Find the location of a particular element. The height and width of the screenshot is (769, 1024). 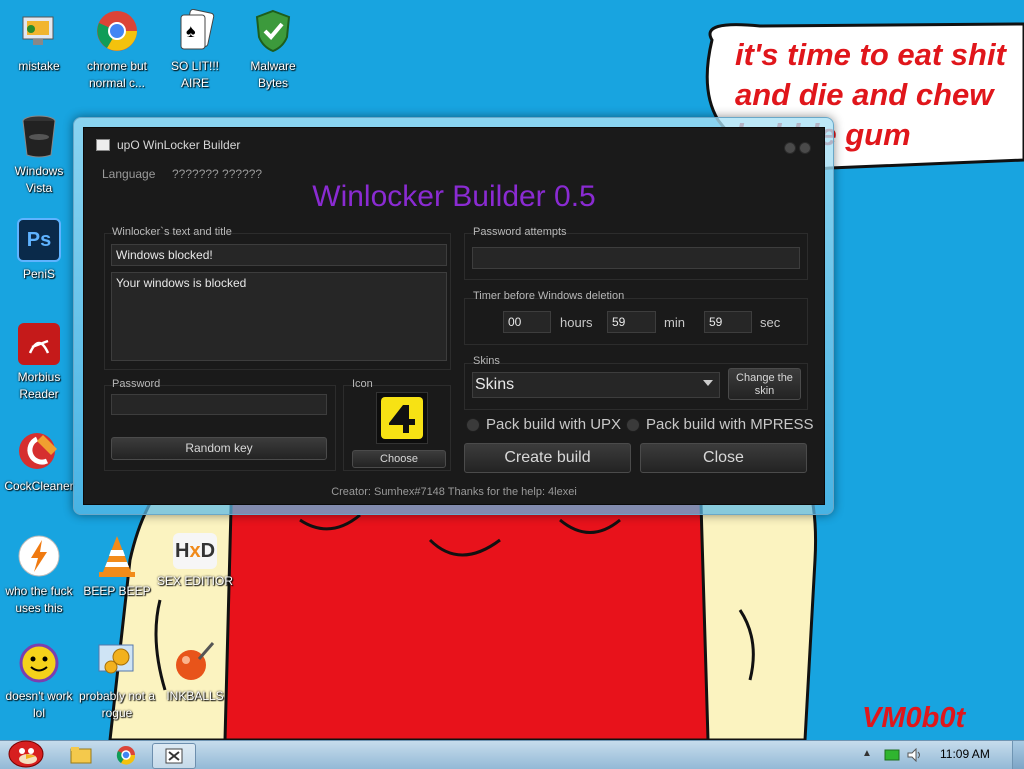

icon-group-label: Icon is located at coordinates (362, 384).